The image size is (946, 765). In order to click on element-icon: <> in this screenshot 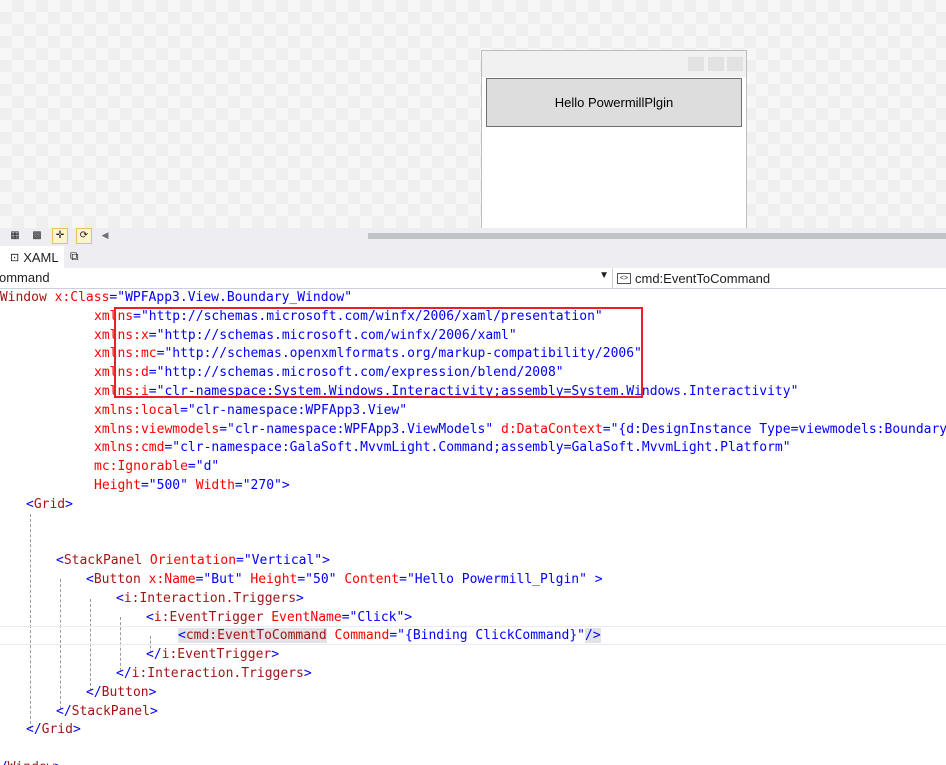, I will do `click(624, 278)`.